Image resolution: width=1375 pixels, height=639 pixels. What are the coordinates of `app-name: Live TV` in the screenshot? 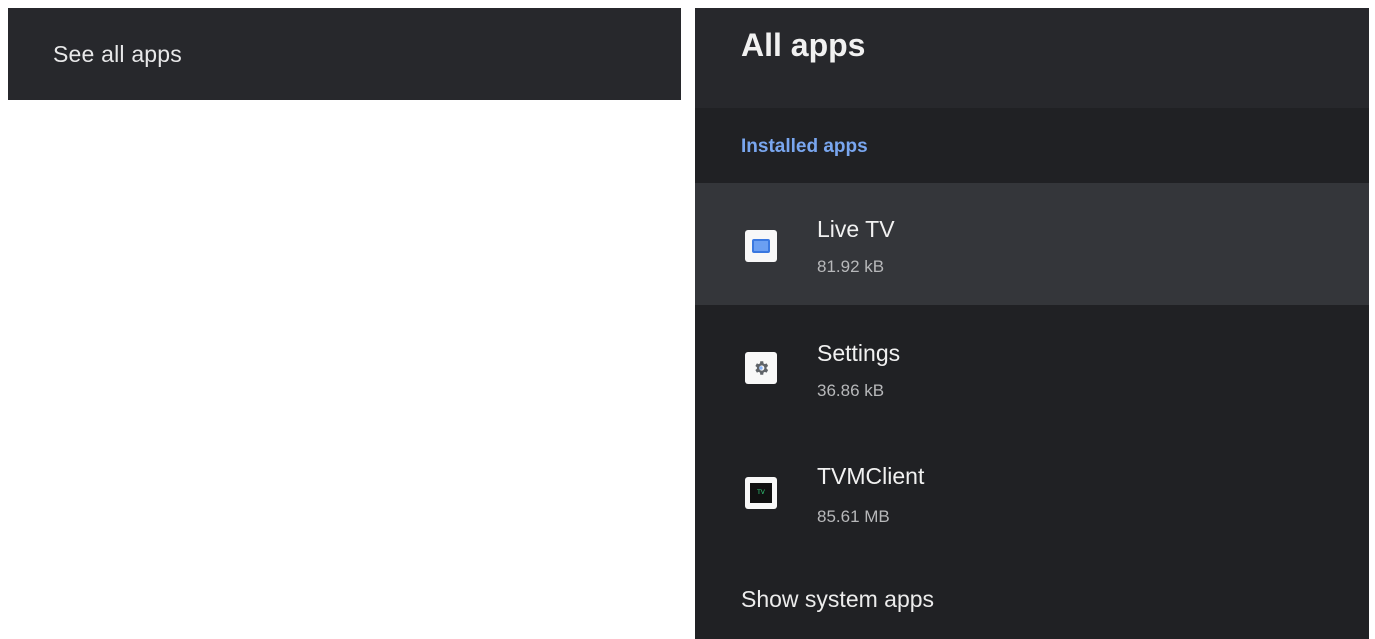 It's located at (856, 229).